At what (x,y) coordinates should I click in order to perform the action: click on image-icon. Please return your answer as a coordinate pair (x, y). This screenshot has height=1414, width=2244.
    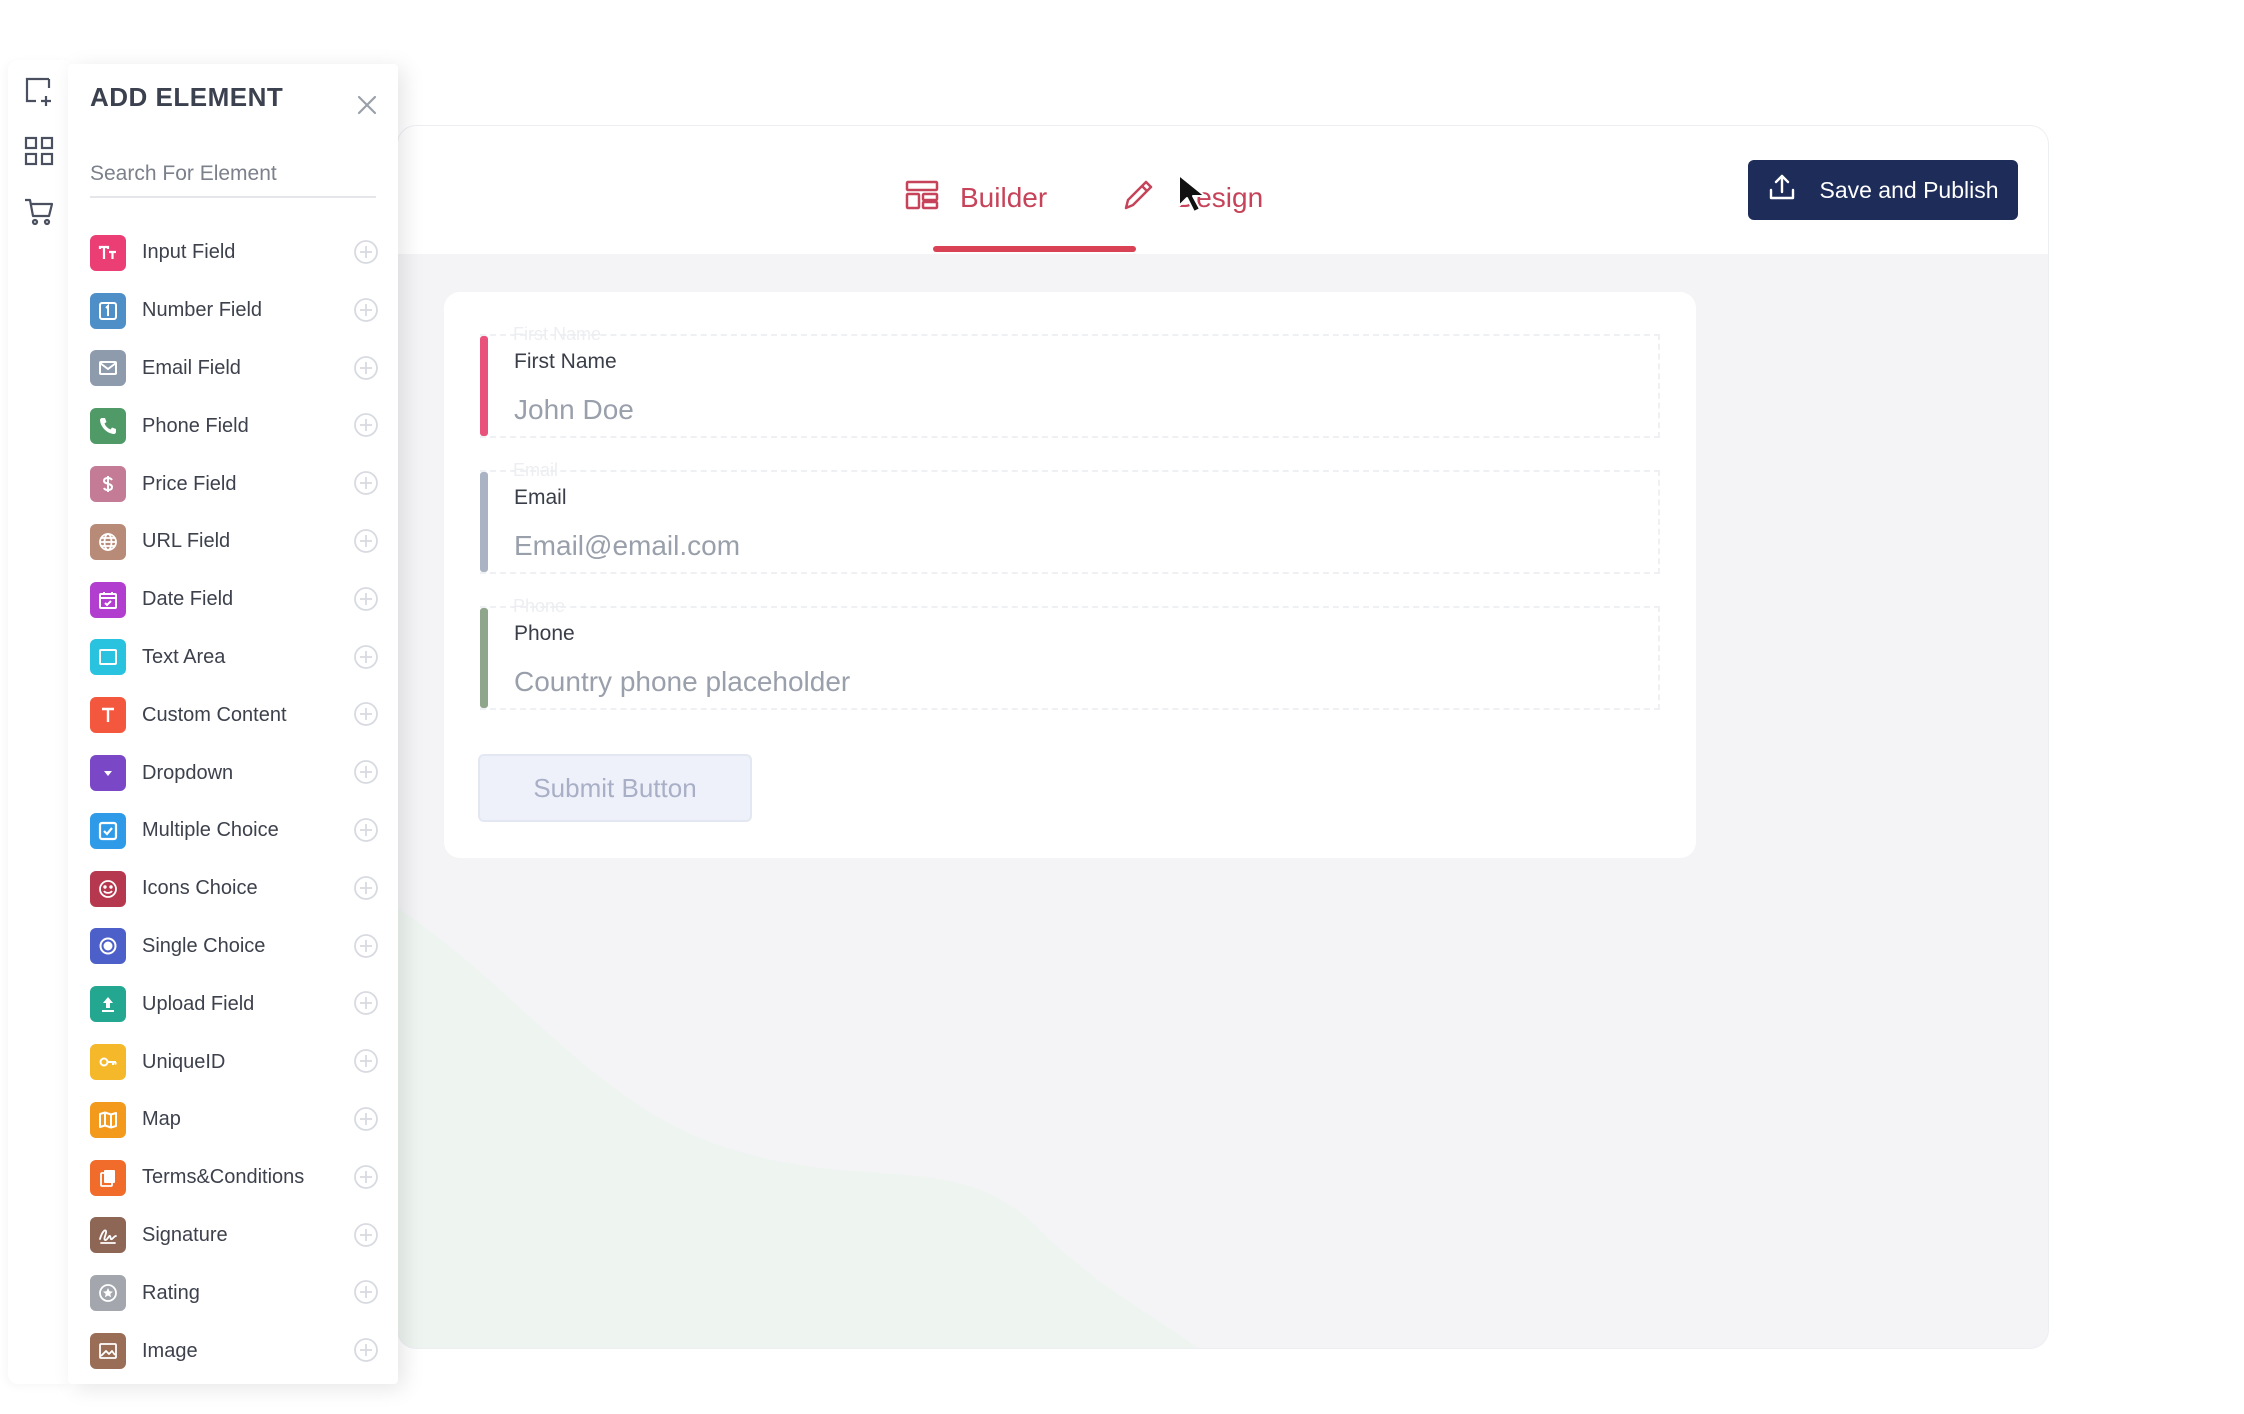
    Looking at the image, I should click on (108, 1351).